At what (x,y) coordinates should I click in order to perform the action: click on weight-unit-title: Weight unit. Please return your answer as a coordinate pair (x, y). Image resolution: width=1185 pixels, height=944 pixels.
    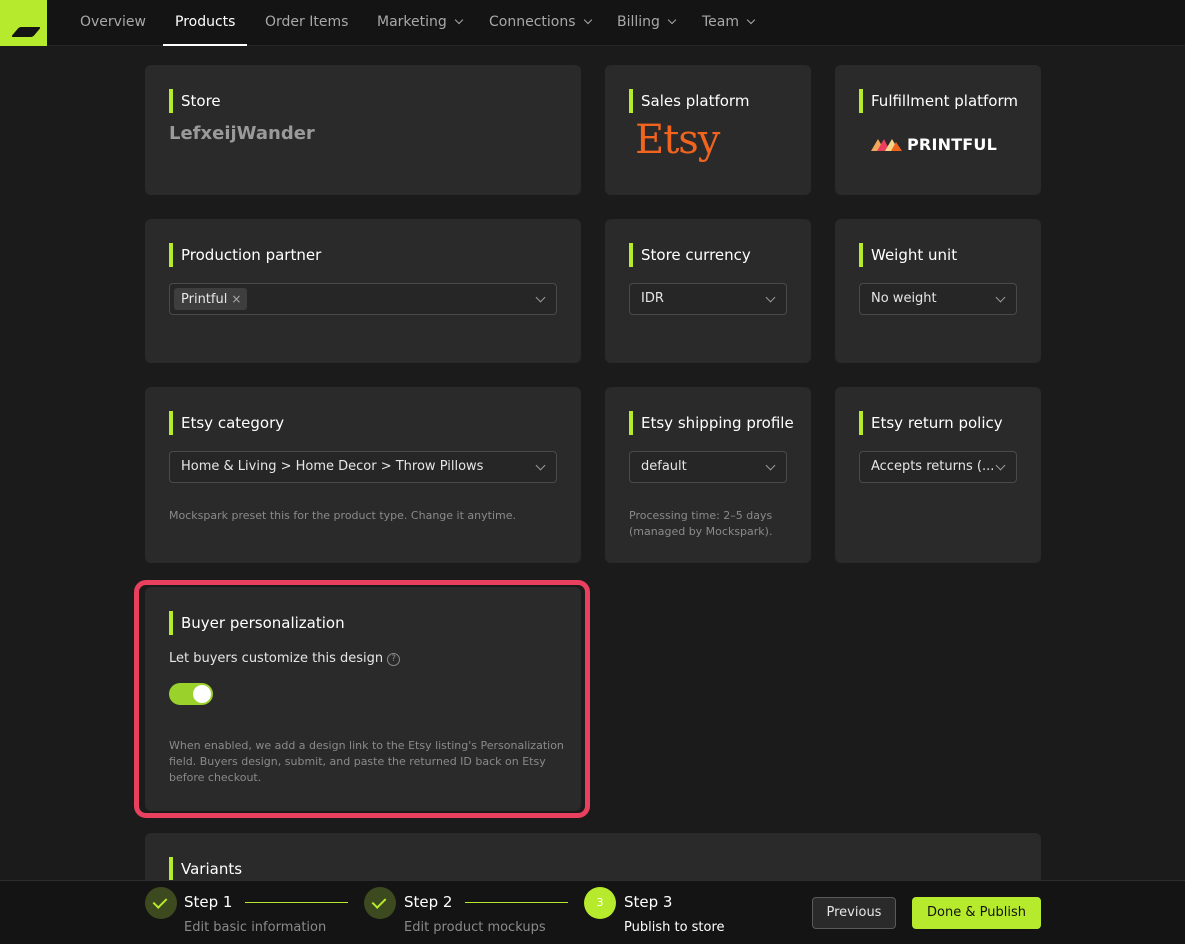
    Looking at the image, I should click on (908, 255).